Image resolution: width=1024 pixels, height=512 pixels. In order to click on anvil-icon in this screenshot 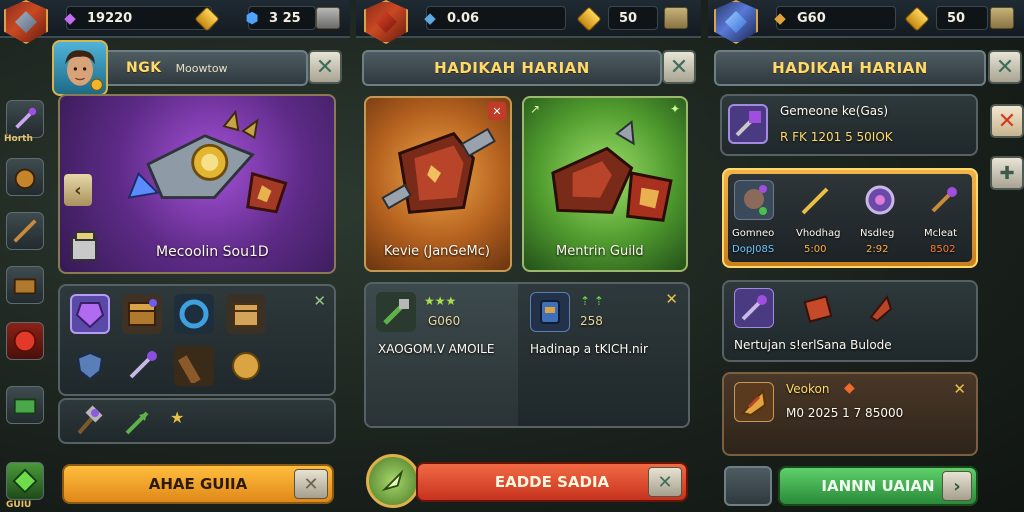, I will do `click(85, 249)`.